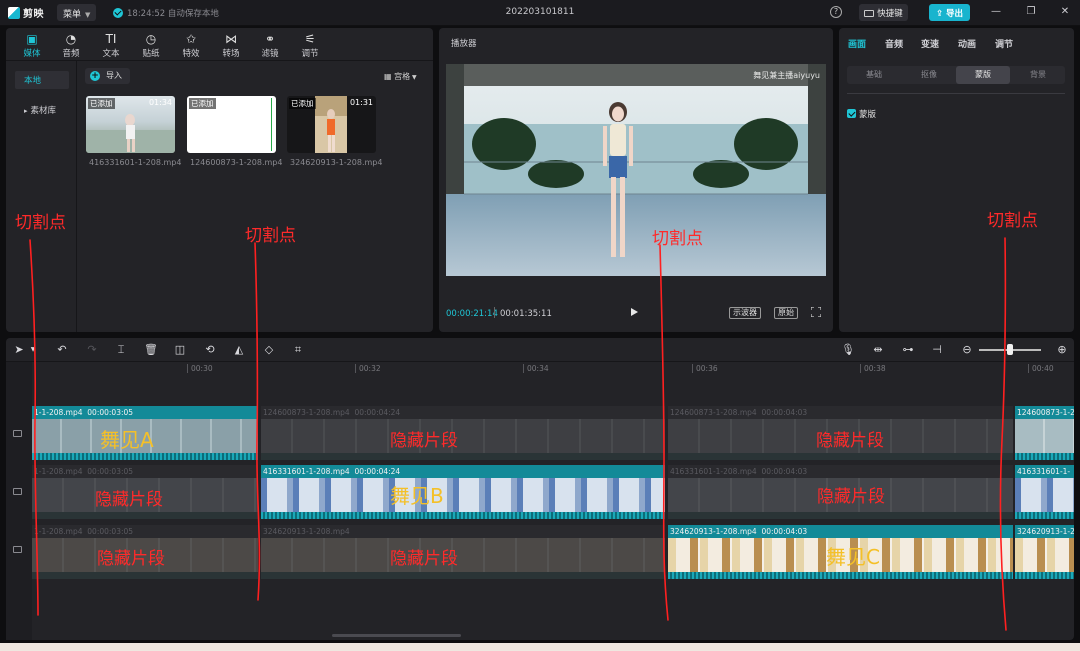 The width and height of the screenshot is (1080, 651). I want to click on annotation-dancer-b: 舞见B, so click(417, 496).